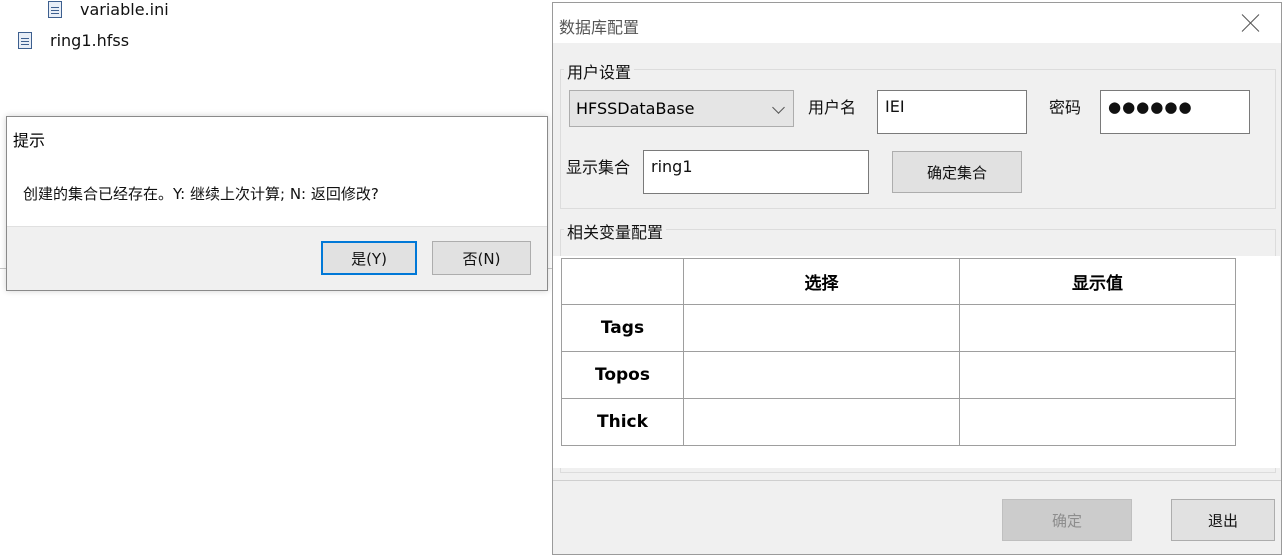  I want to click on hfss-file-icon, so click(25, 40).